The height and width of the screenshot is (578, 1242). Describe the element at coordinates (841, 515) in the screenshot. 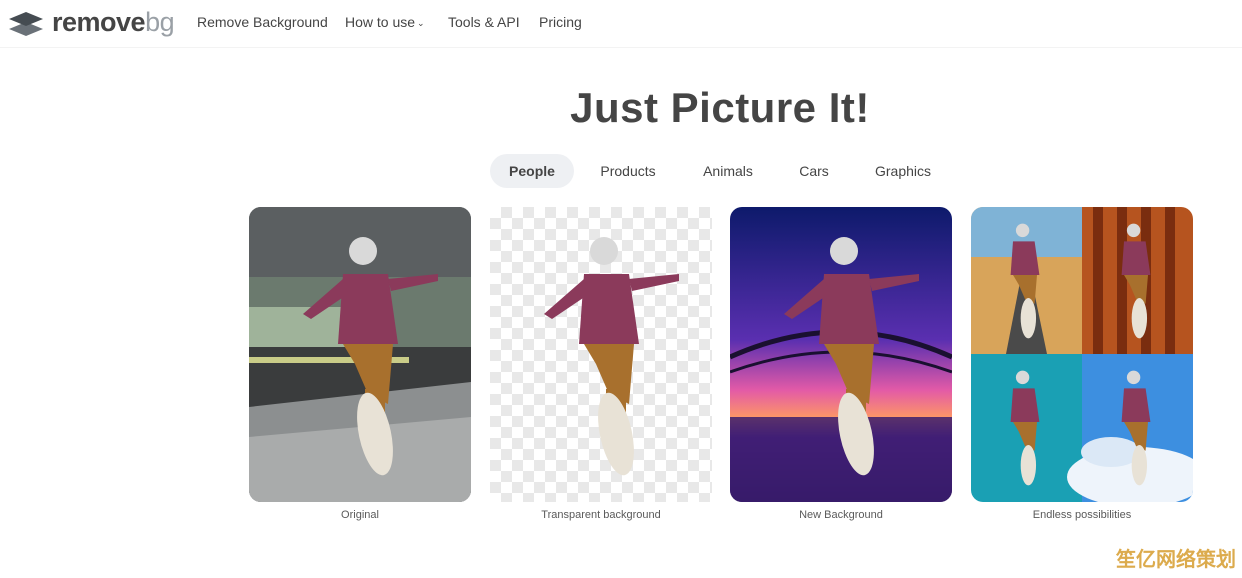

I see `caption-new-background: New Background` at that location.